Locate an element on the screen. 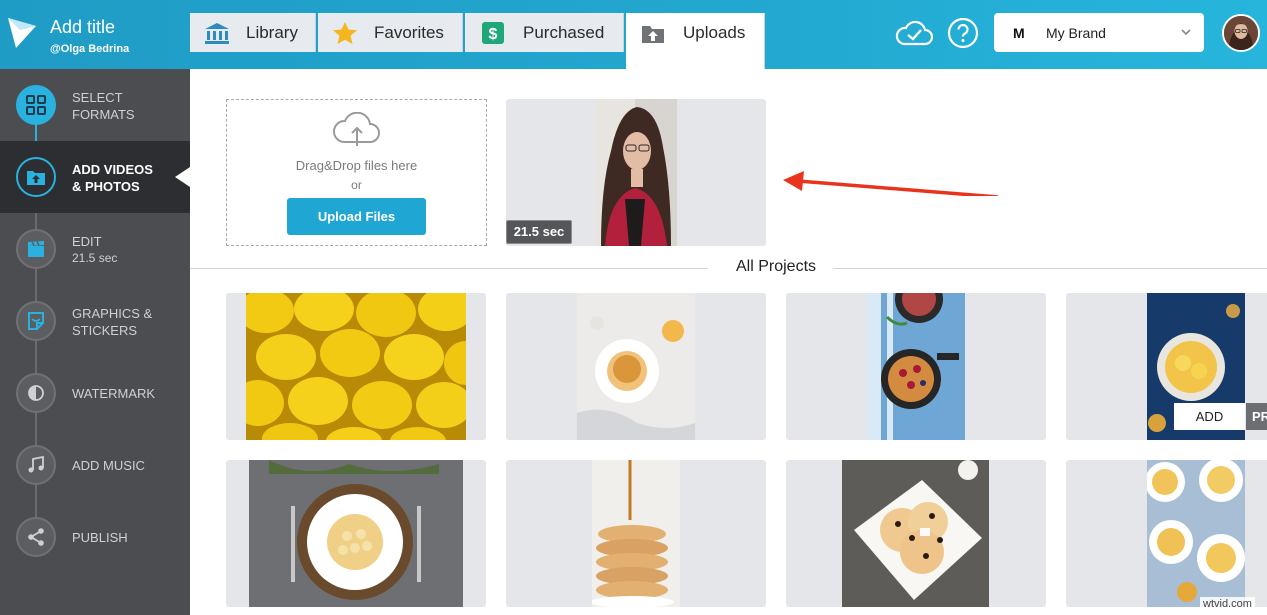 This screenshot has height=615, width=1267. pancakes-syrup-thumbnail is located at coordinates (636, 366).